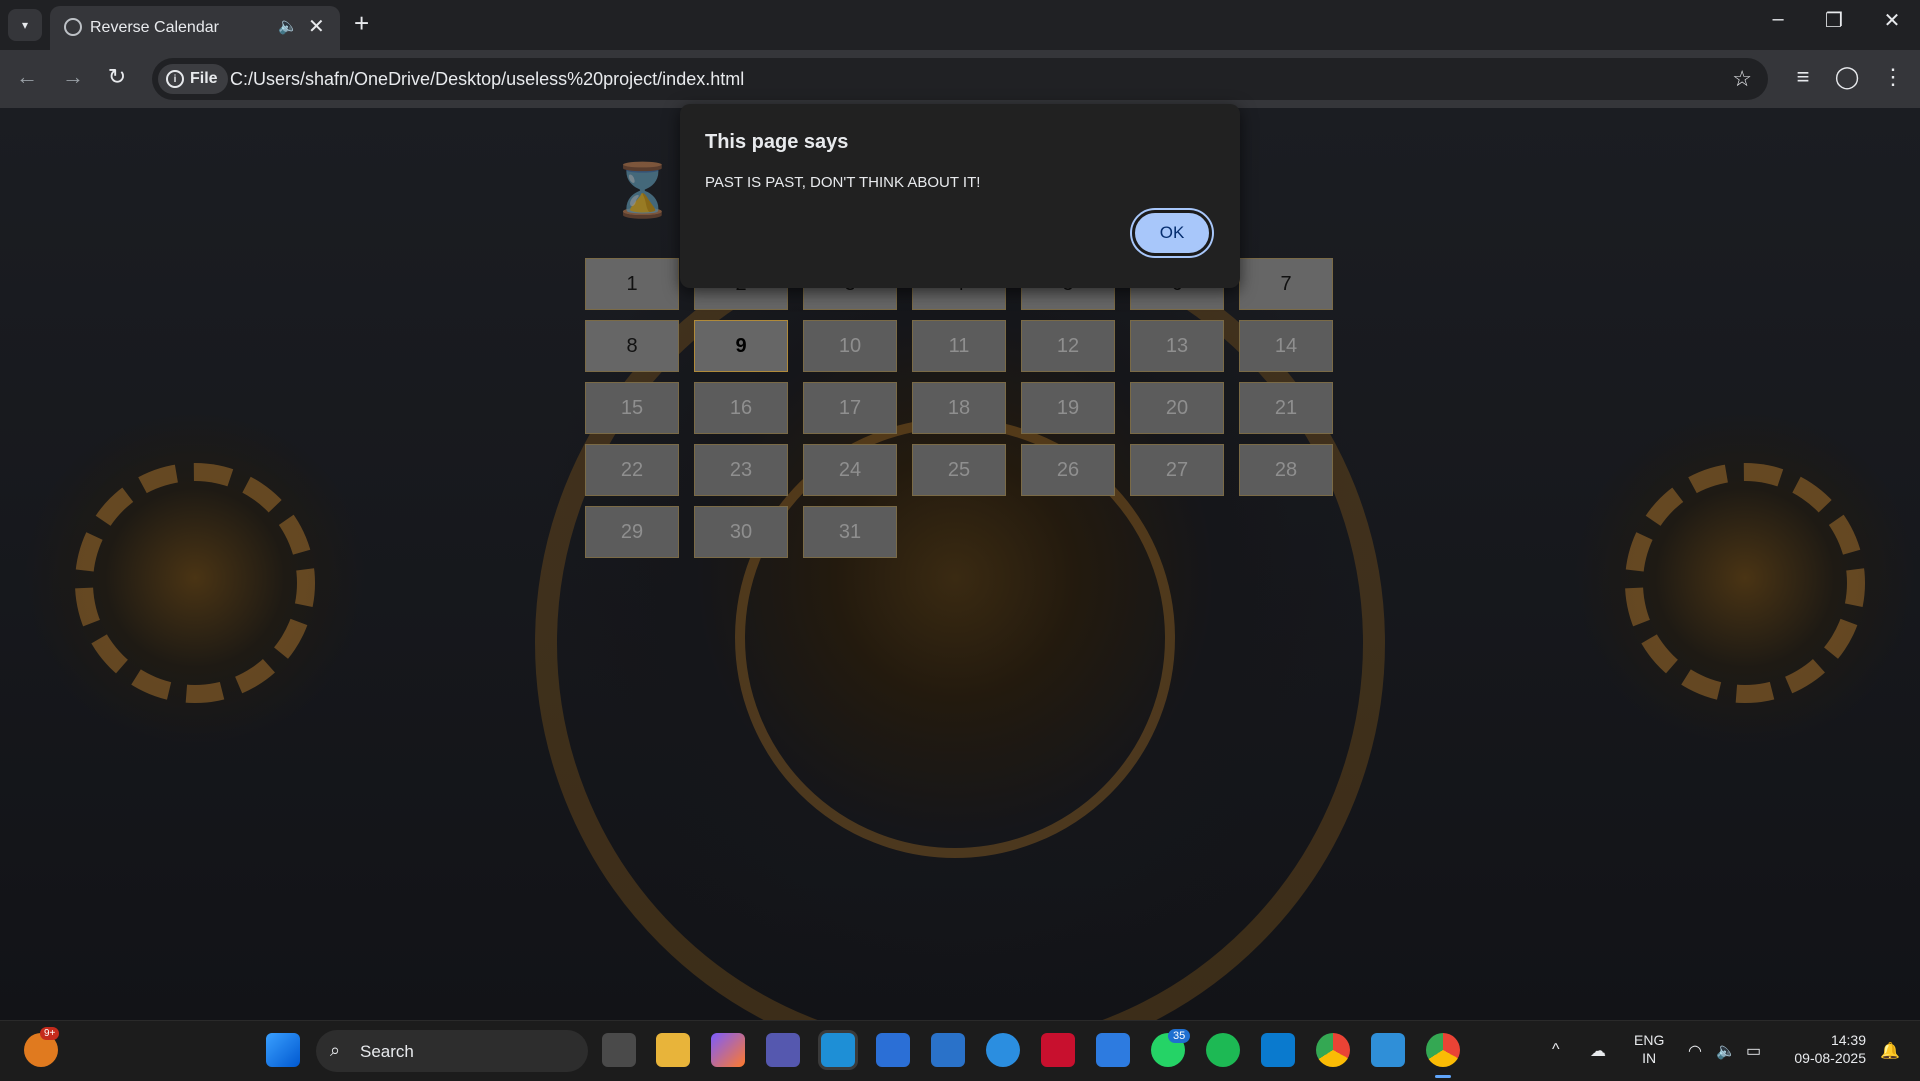 The width and height of the screenshot is (1920, 1081). I want to click on system-clock: 14:39 09-08-2025, so click(1825, 1049).